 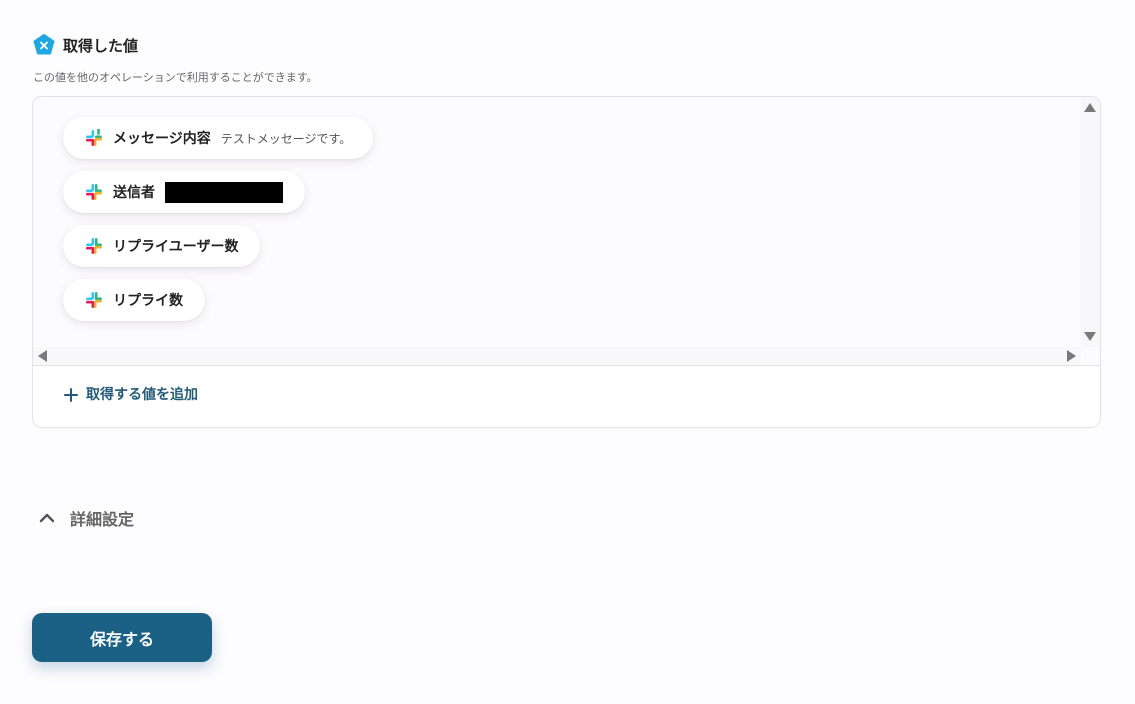 I want to click on vertical-scrollbar, so click(x=1090, y=222).